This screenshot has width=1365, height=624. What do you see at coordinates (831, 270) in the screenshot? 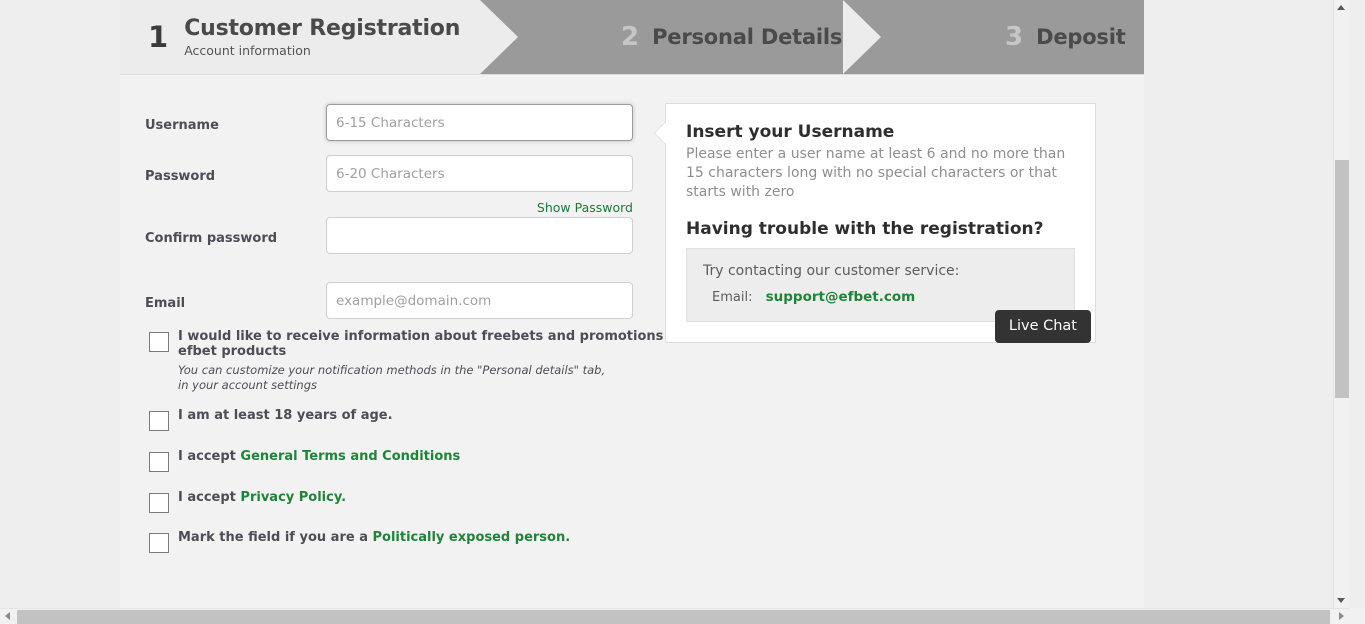
I see `support-line: Try contacting our customer service:` at bounding box center [831, 270].